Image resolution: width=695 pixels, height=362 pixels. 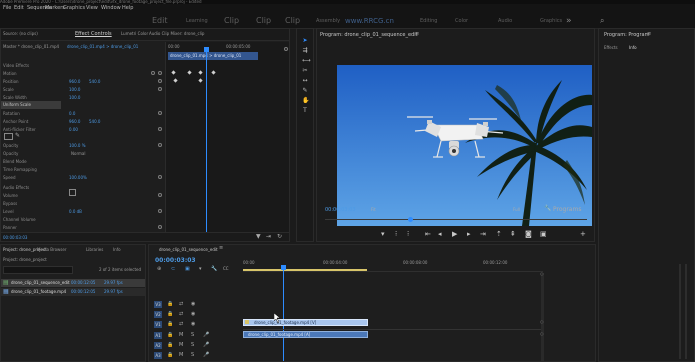 What do you see at coordinates (153, 73) in the screenshot?
I see `keyframe-toggle` at bounding box center [153, 73].